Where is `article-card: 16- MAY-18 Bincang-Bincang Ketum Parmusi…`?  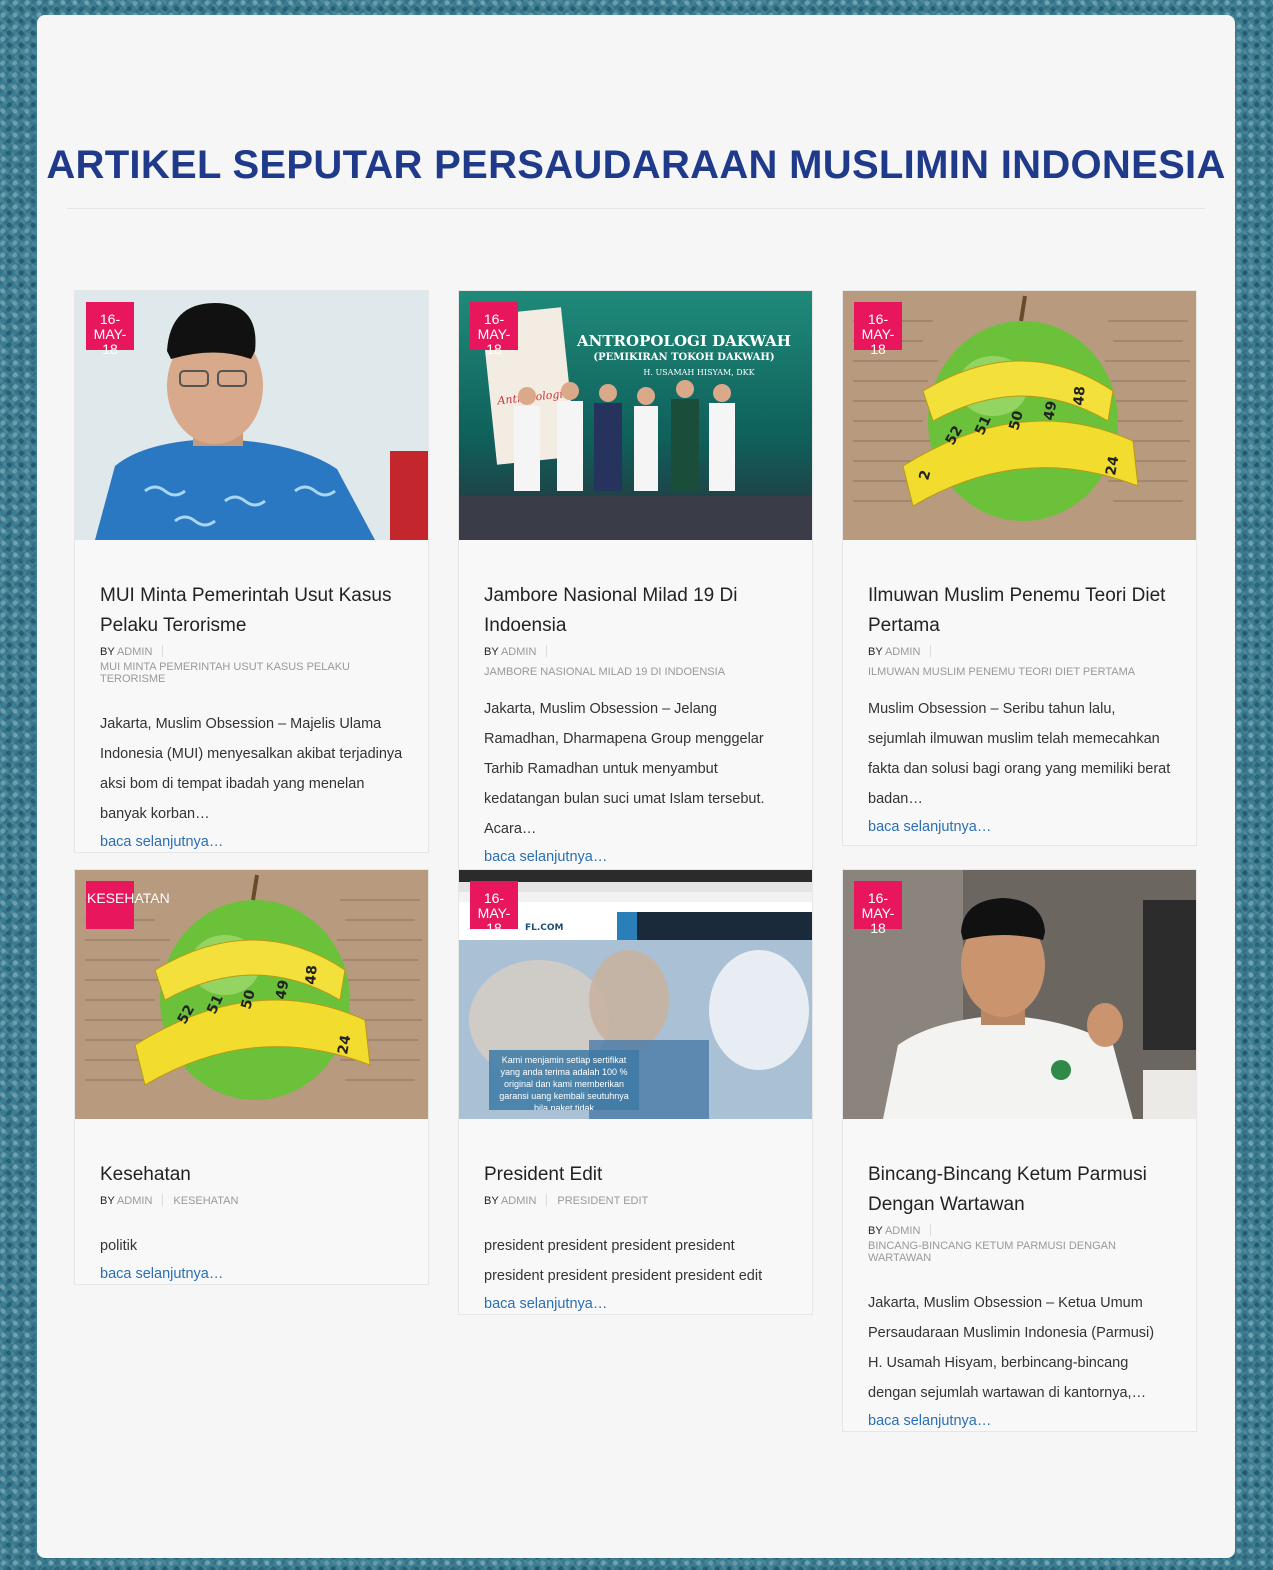
article-card: 16- MAY-18 Bincang-Bincang Ketum Parmusi… is located at coordinates (1019, 1150).